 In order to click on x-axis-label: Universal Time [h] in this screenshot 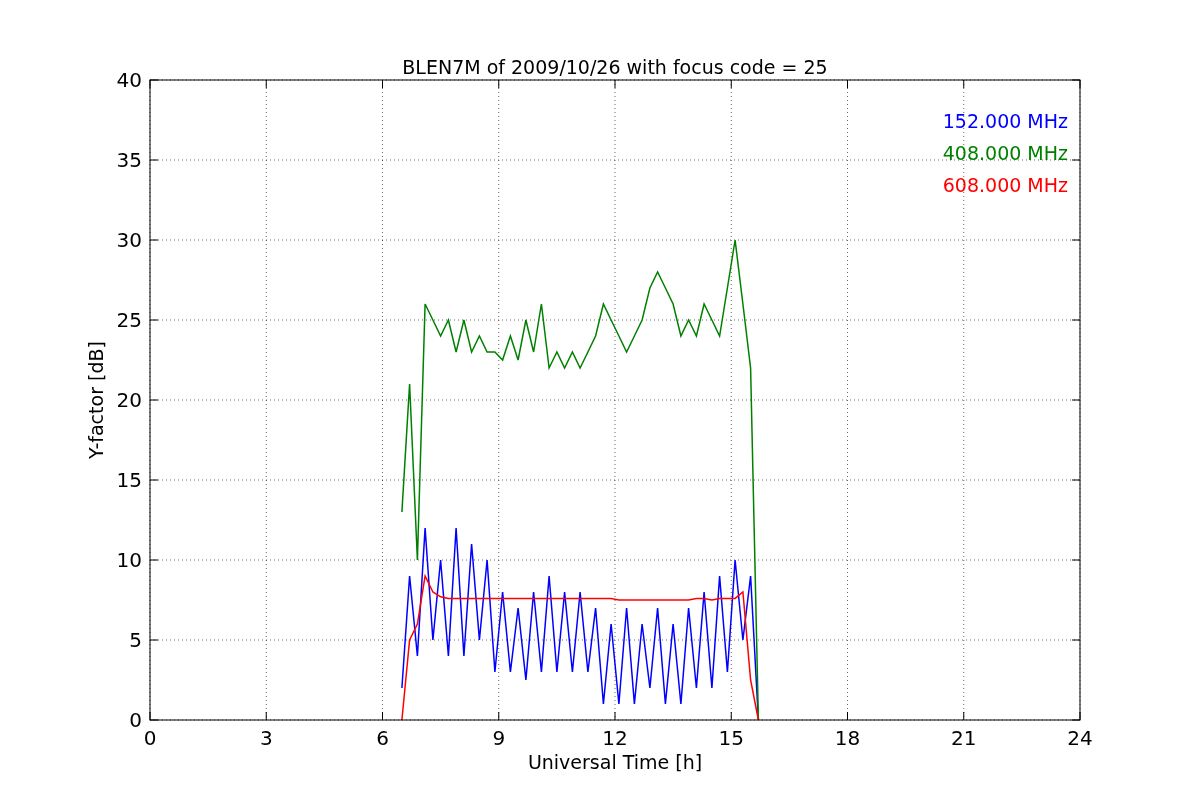, I will do `click(615, 762)`.